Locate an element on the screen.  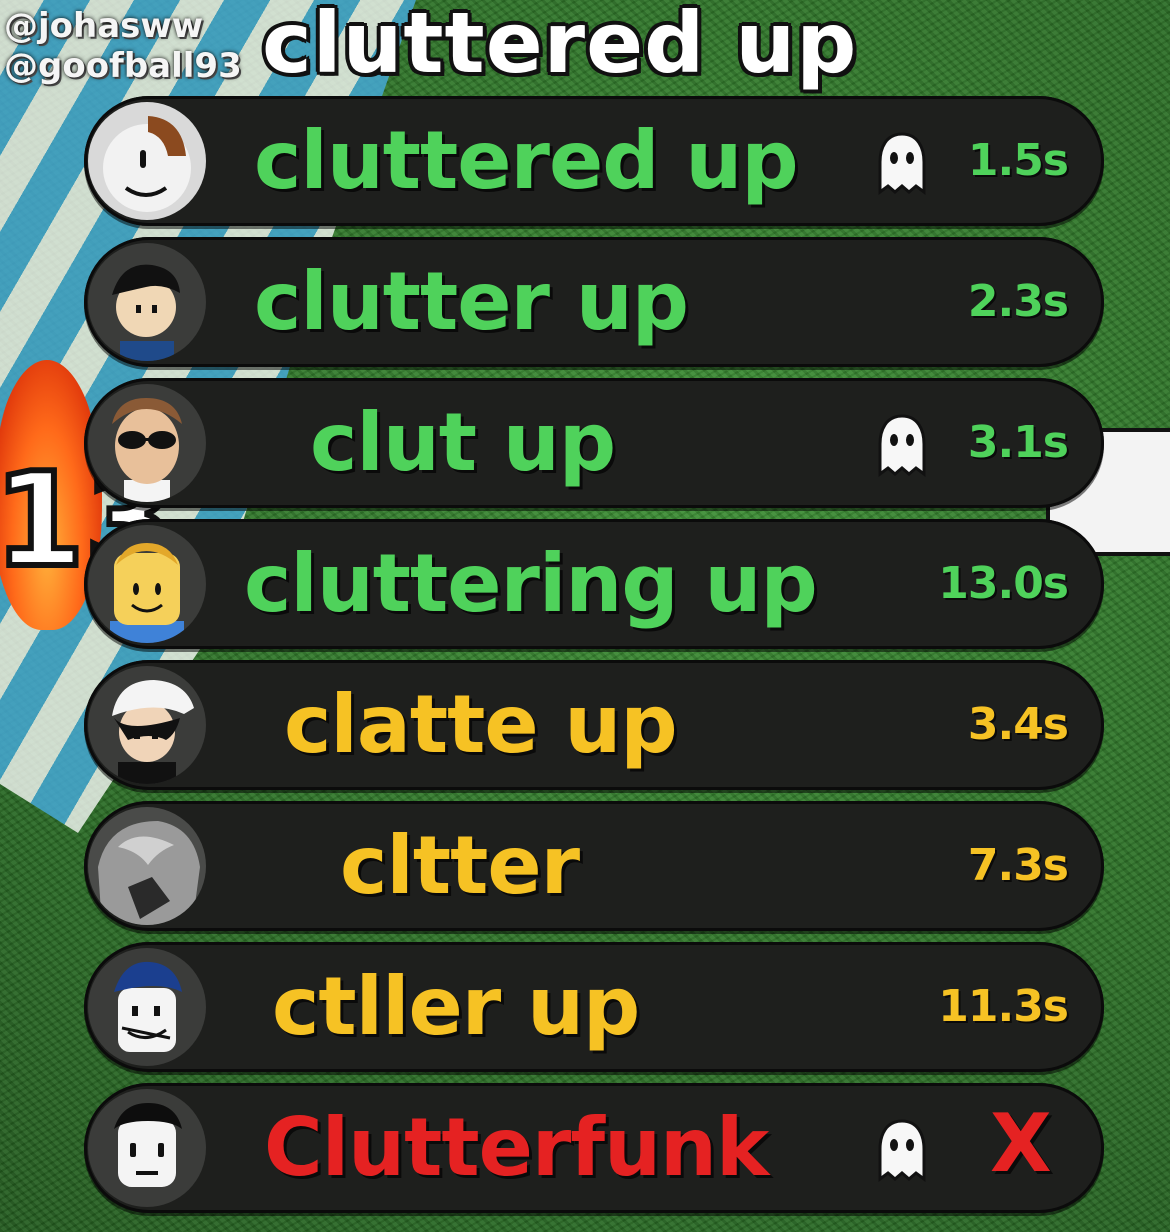
answer-word: clatte up is located at coordinates (481, 724).